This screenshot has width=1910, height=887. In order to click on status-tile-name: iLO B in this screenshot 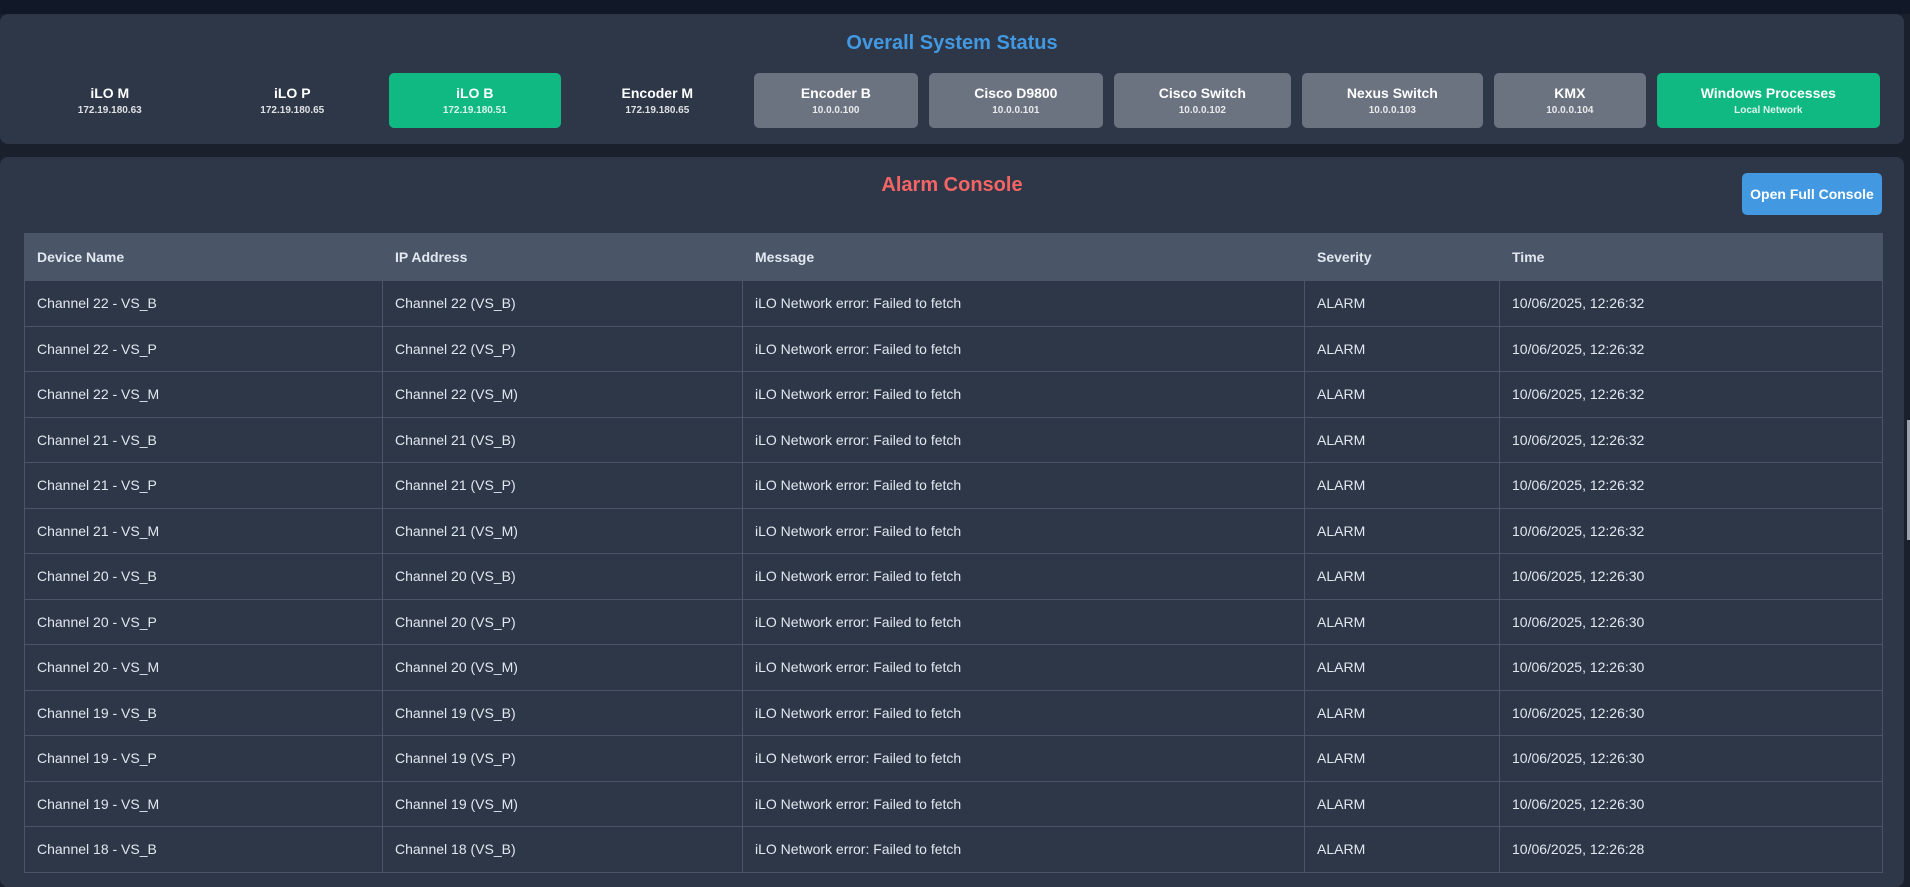, I will do `click(475, 92)`.